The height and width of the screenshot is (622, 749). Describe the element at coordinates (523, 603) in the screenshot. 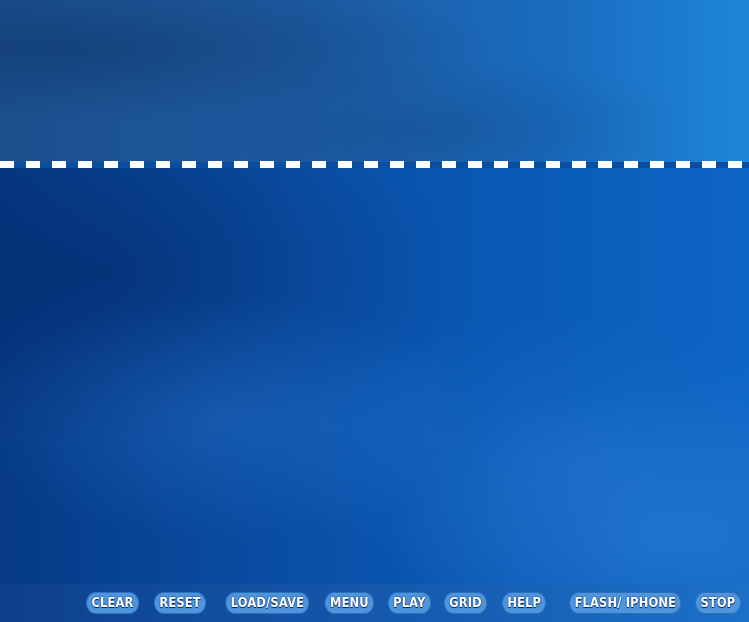

I see `help-button: HELP` at that location.